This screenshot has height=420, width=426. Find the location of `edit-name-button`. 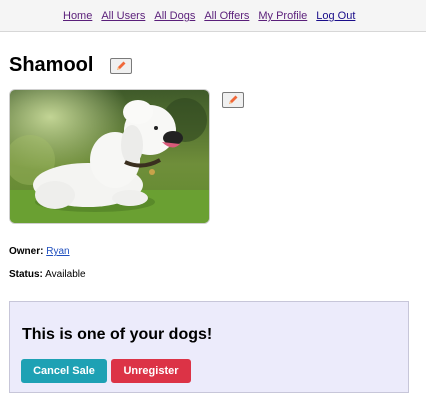

edit-name-button is located at coordinates (121, 66).